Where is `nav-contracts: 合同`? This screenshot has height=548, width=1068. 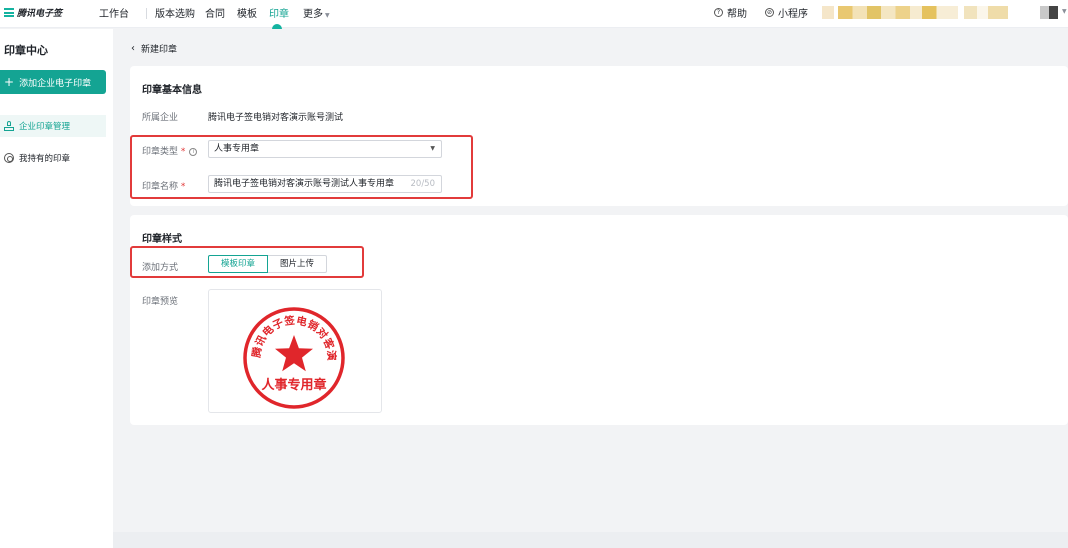 nav-contracts: 合同 is located at coordinates (215, 12).